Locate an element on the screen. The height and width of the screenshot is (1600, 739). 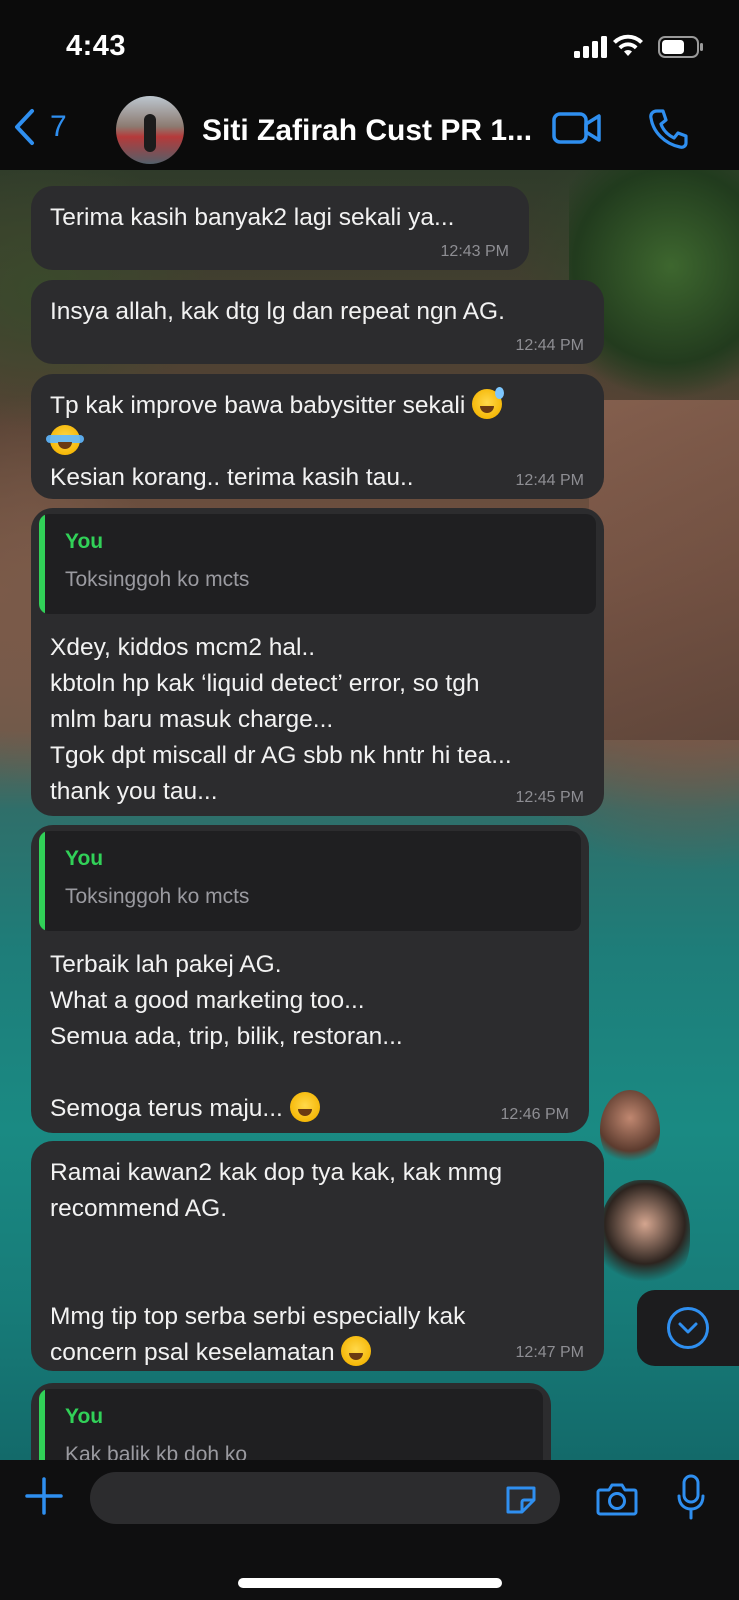
message-text-line: concern psal keselamatan is located at coordinates (192, 1352).